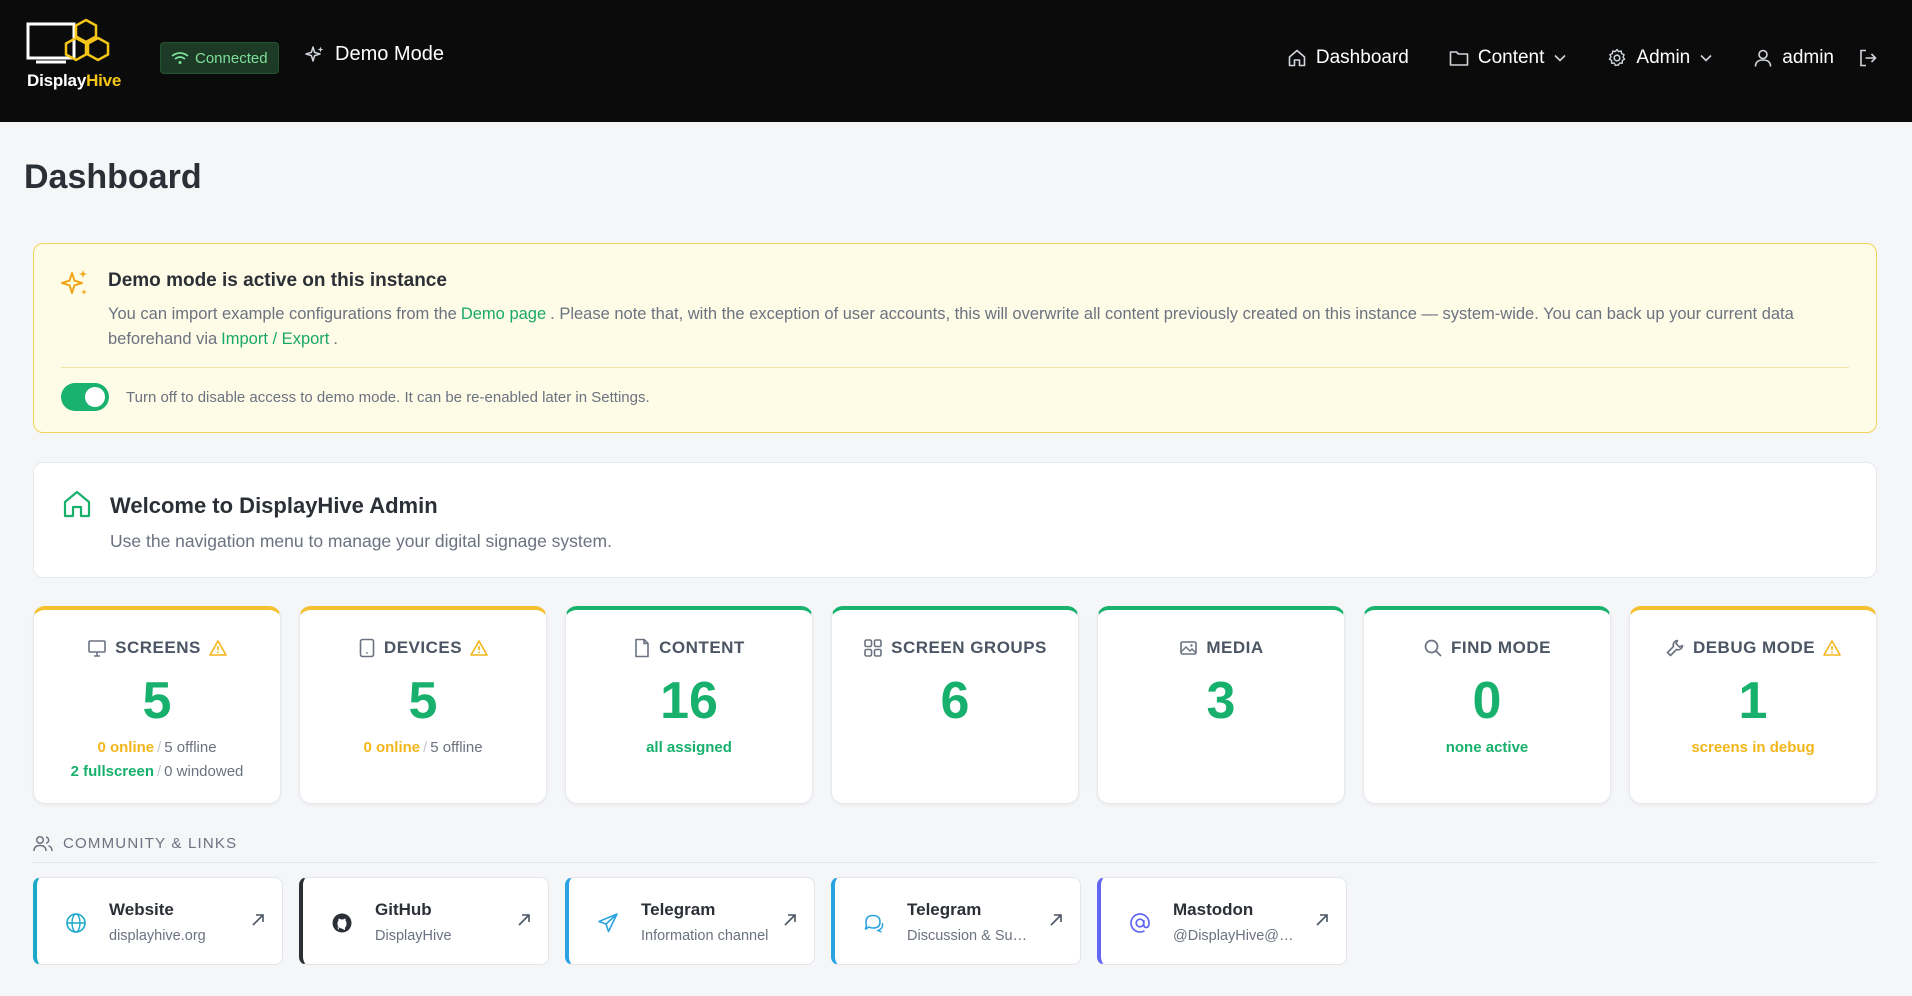 The image size is (1912, 996). I want to click on stat-header: DEVICES, so click(423, 648).